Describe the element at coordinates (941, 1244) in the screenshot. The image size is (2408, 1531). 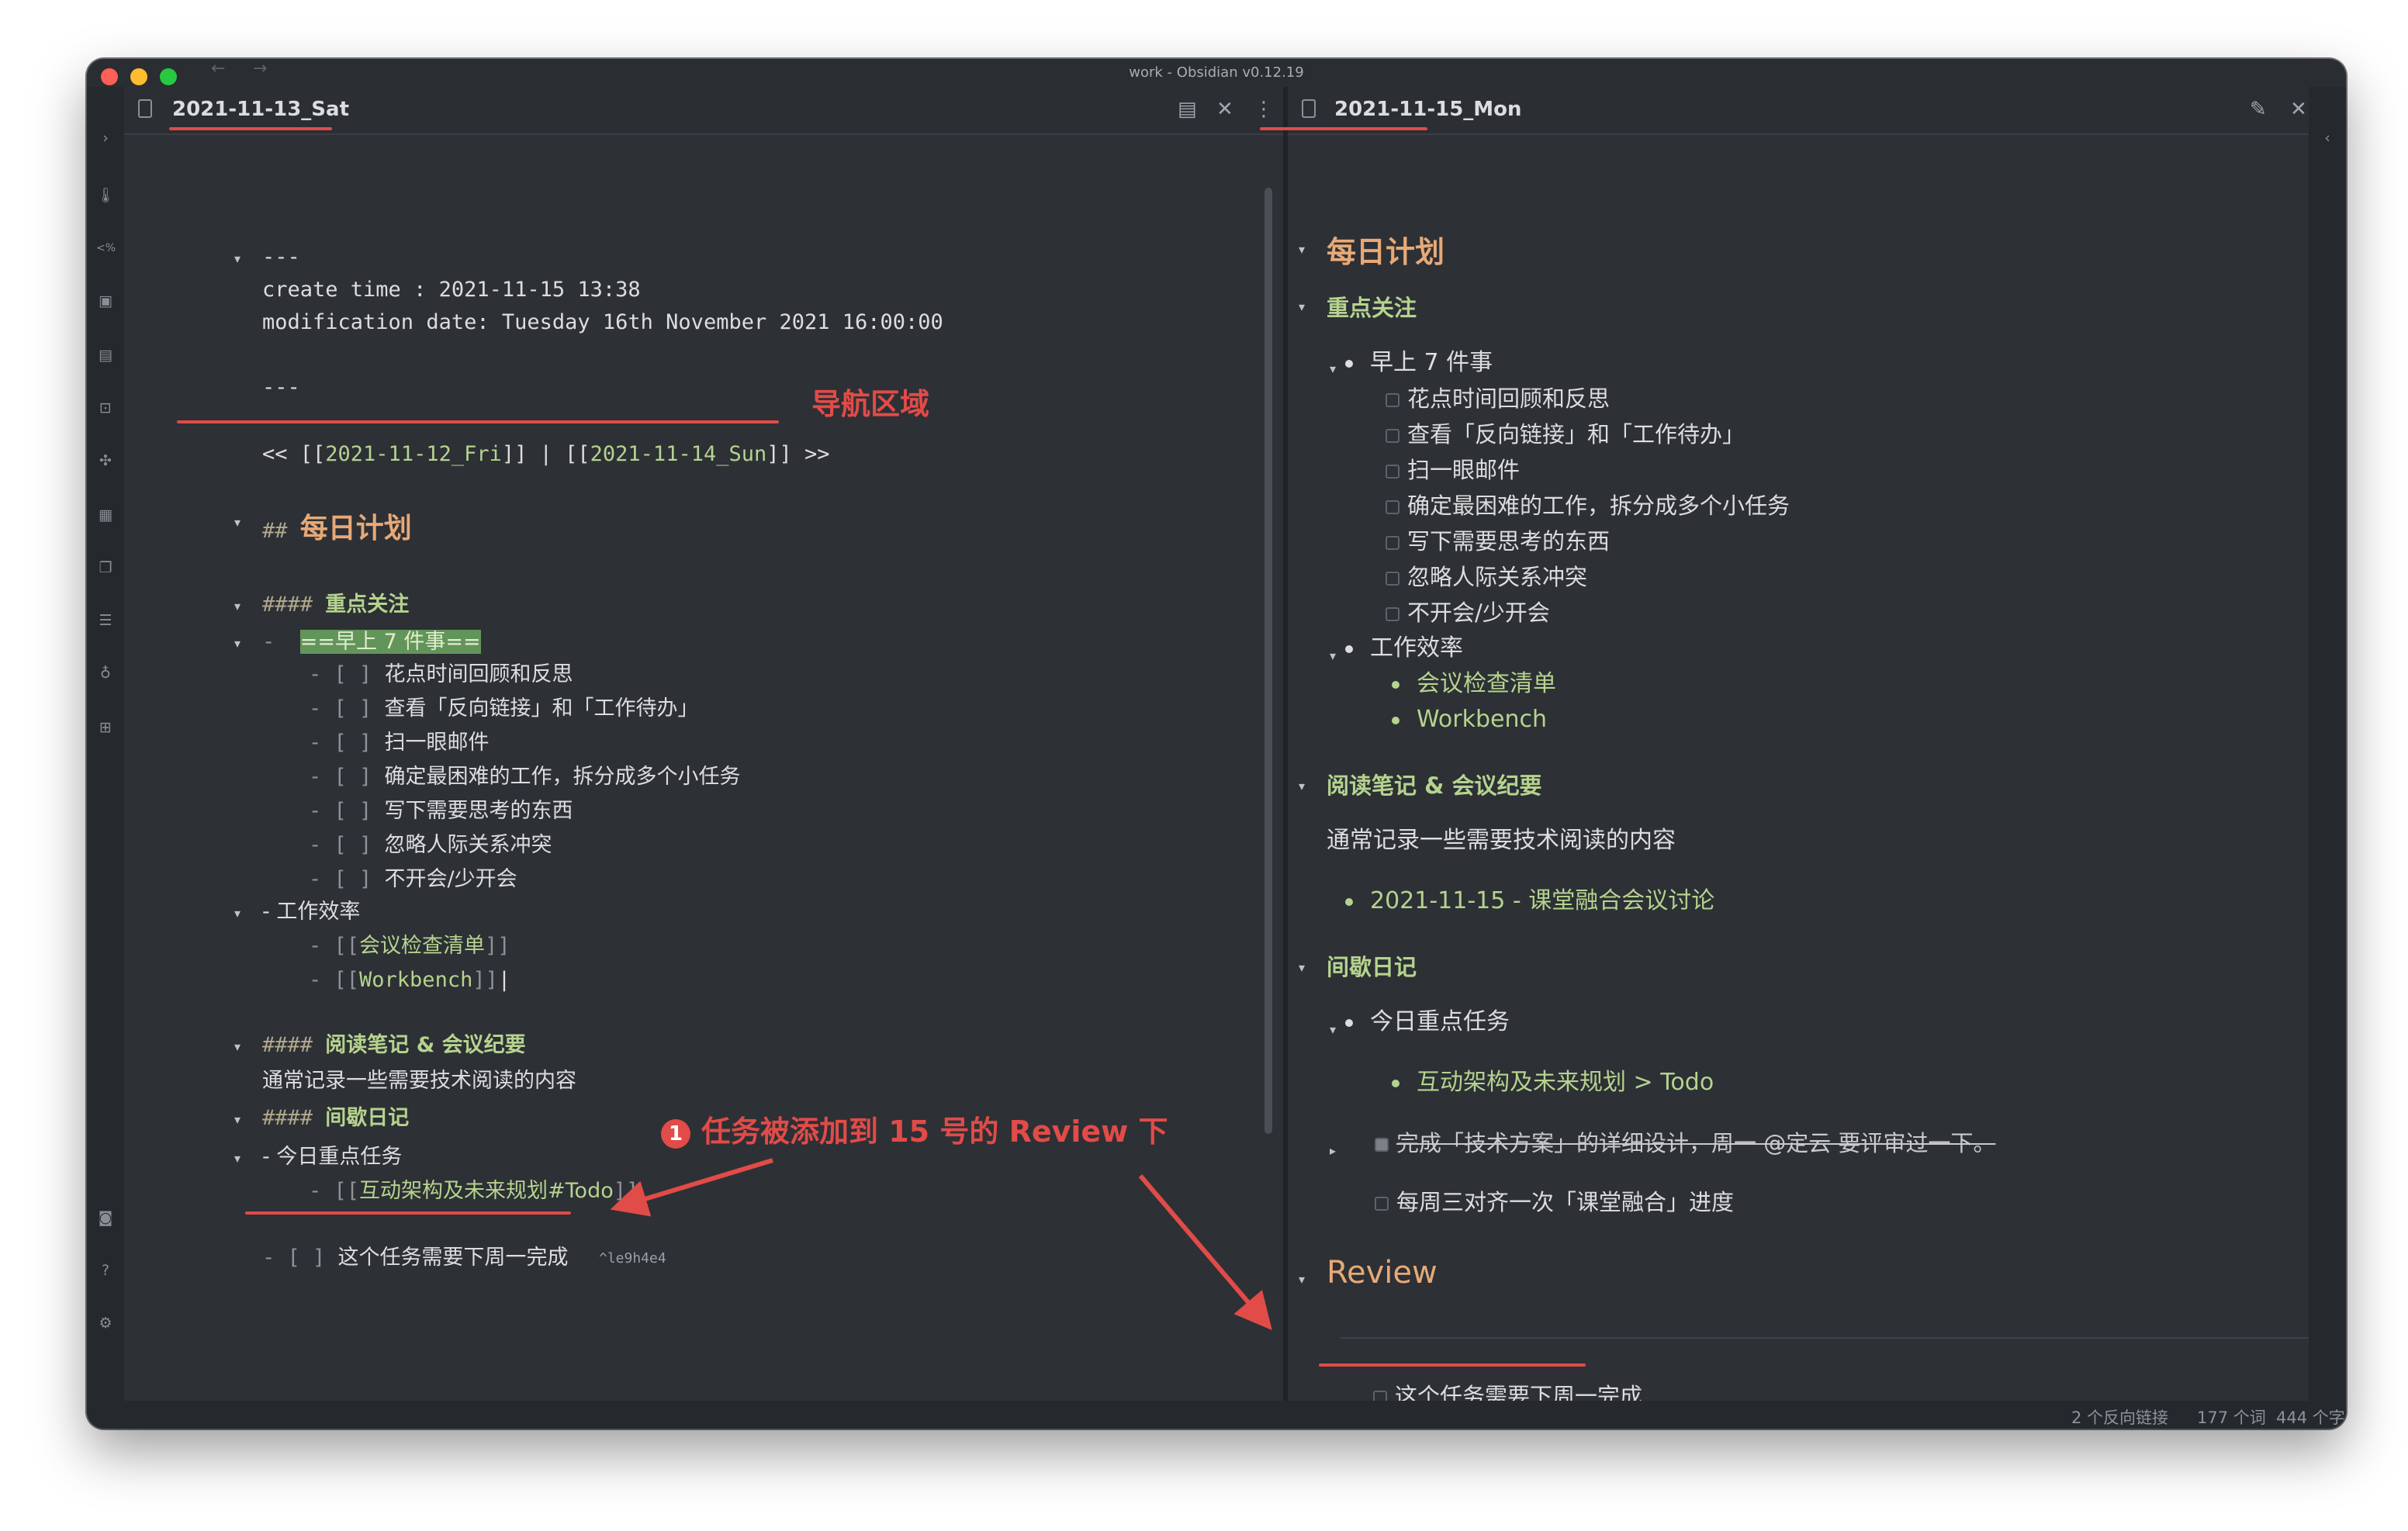
I see `annotation-arrows` at that location.